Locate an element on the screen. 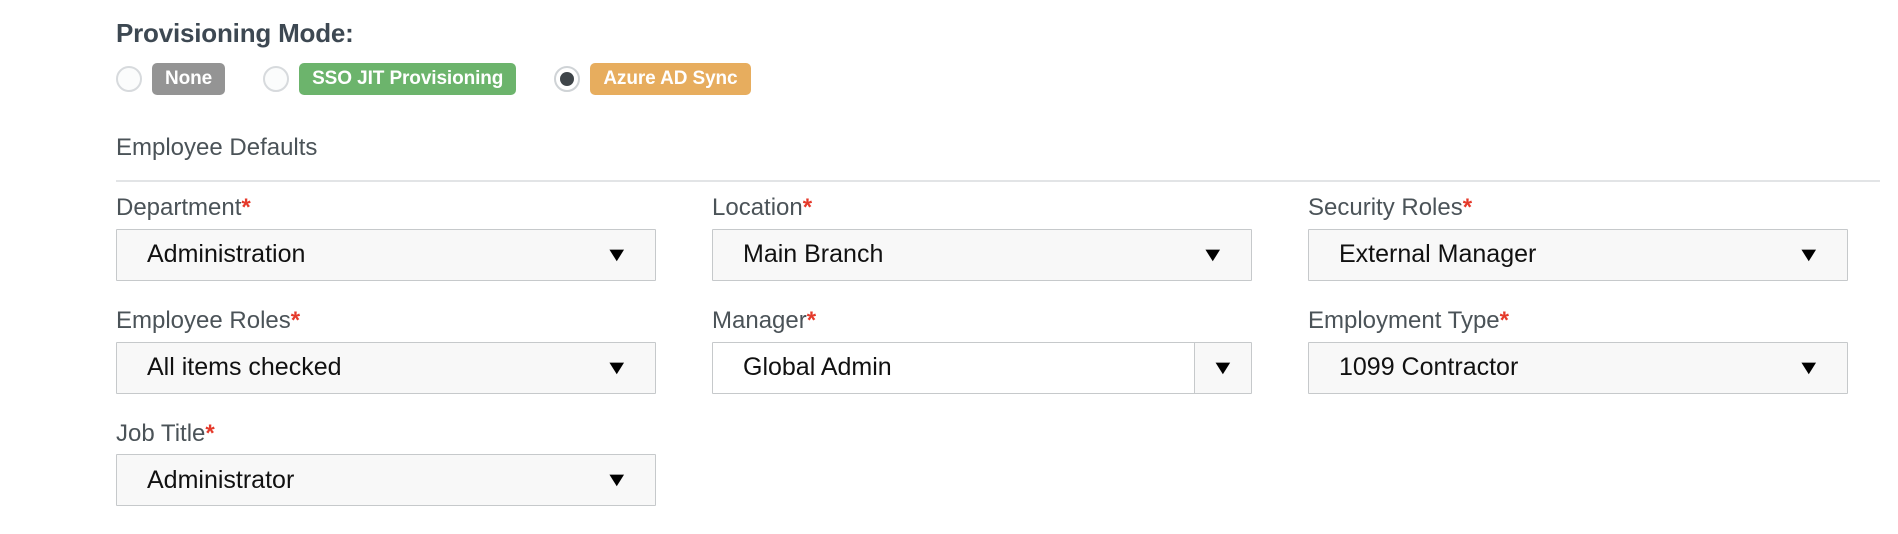 This screenshot has width=1898, height=534. field-label: Department* is located at coordinates (386, 208).